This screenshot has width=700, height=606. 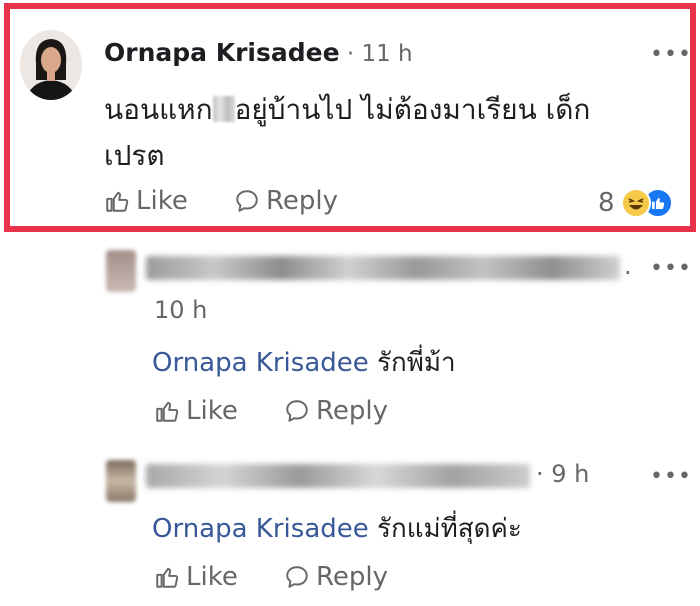 I want to click on avatar-photo, so click(x=51, y=65).